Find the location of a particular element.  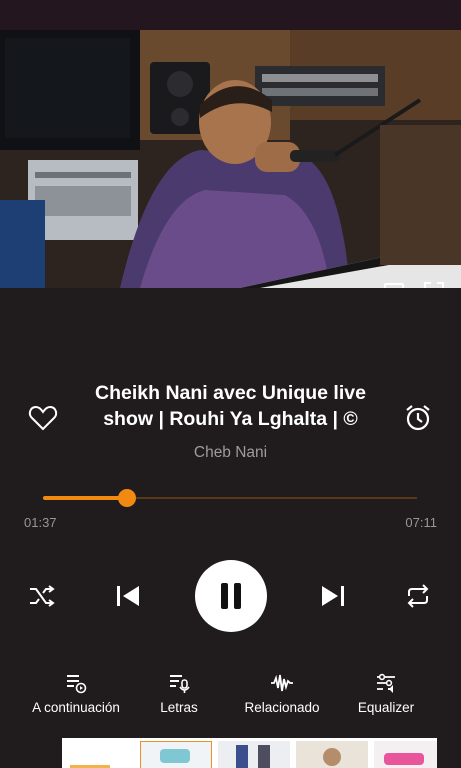

queue-icon is located at coordinates (77, 684).